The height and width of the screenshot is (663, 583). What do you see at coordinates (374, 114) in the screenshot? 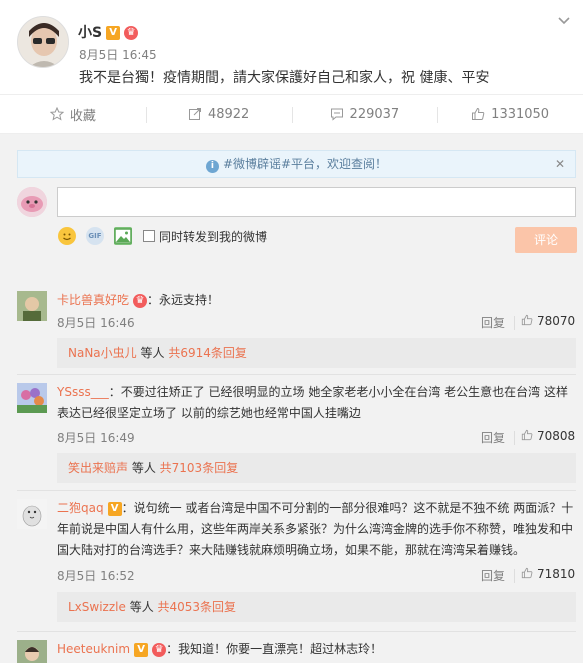
I see `comment-count: 229037` at bounding box center [374, 114].